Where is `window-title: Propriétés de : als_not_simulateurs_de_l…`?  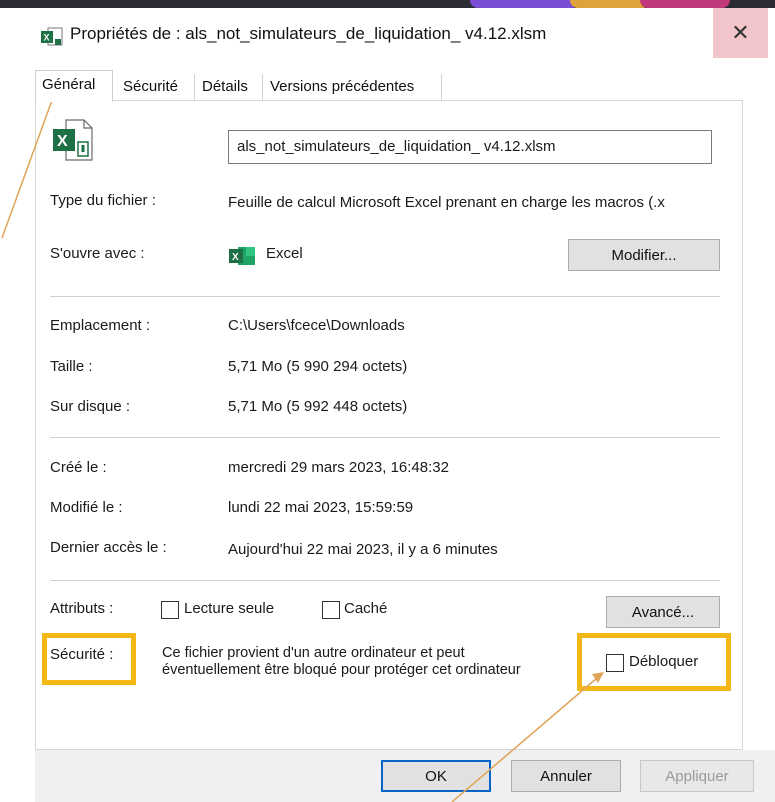 window-title: Propriétés de : als_not_simulateurs_de_l… is located at coordinates (308, 33).